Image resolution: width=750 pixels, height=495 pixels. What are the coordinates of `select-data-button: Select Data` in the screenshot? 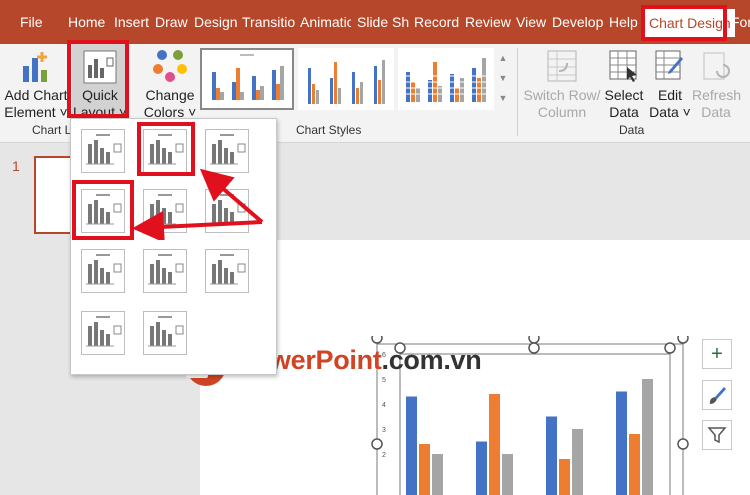 It's located at (624, 84).